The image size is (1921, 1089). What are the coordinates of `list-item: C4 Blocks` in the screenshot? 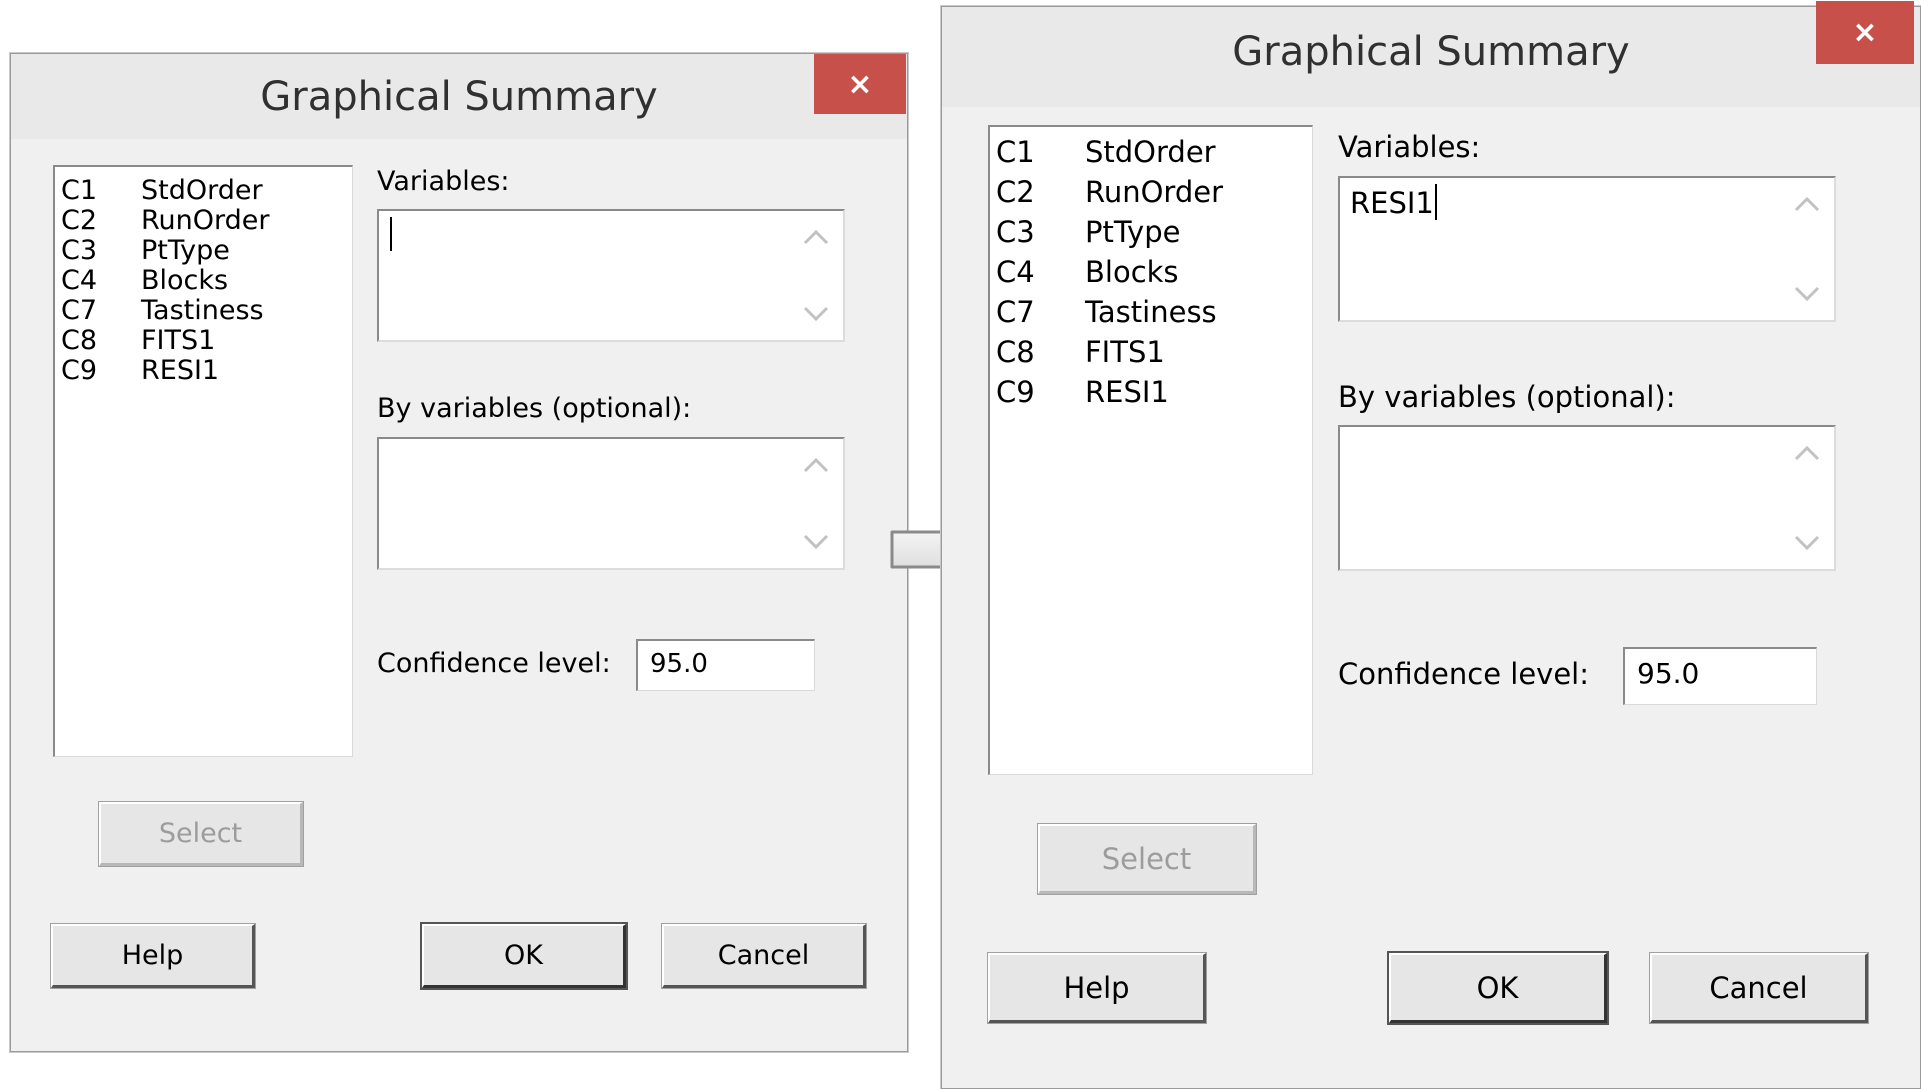 It's located at (1151, 273).